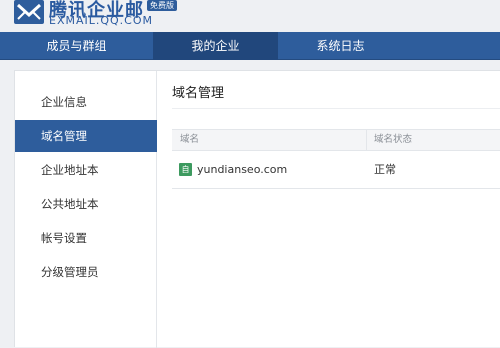  What do you see at coordinates (340, 46) in the screenshot?
I see `tab-system-log: 系统日志` at bounding box center [340, 46].